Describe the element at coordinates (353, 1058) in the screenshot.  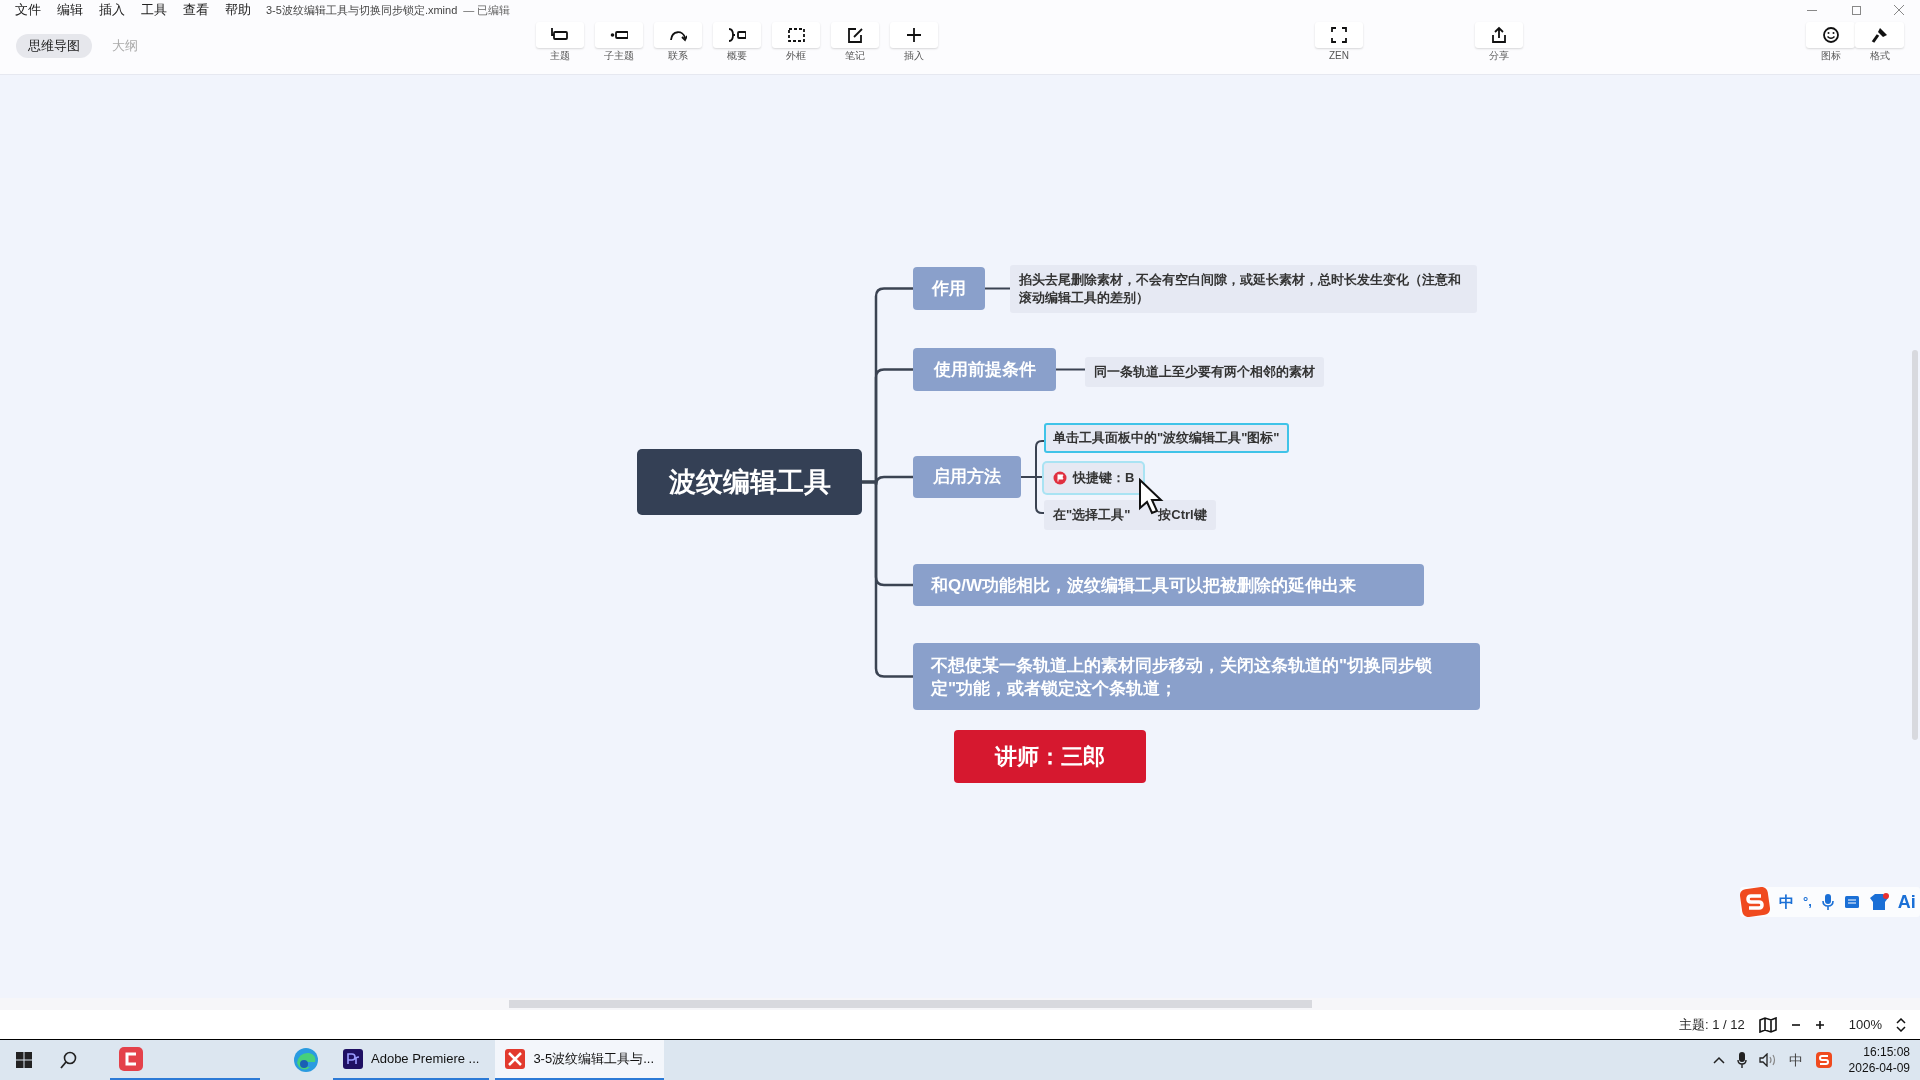
I see `premiere-app-icon` at that location.